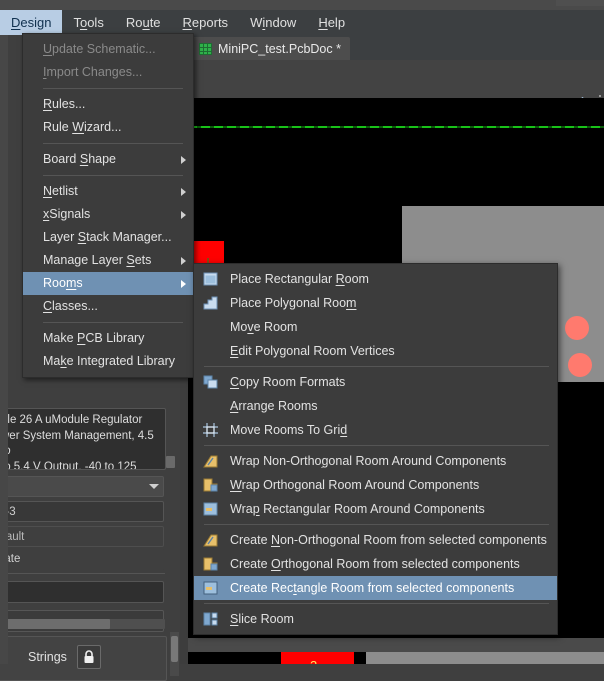 Image resolution: width=604 pixels, height=681 pixels. I want to click on component-highlight-red, so click(317, 658).